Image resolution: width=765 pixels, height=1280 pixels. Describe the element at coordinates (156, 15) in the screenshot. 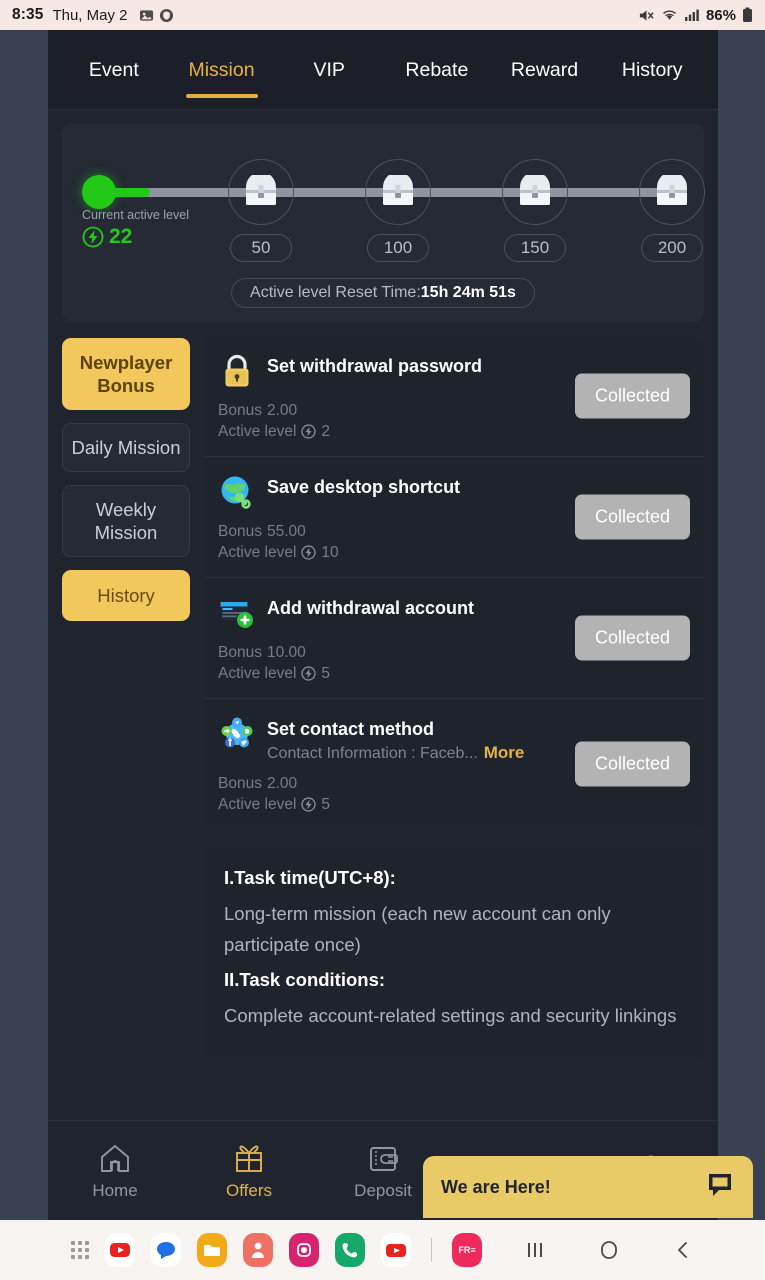

I see `status-notification-icons` at that location.